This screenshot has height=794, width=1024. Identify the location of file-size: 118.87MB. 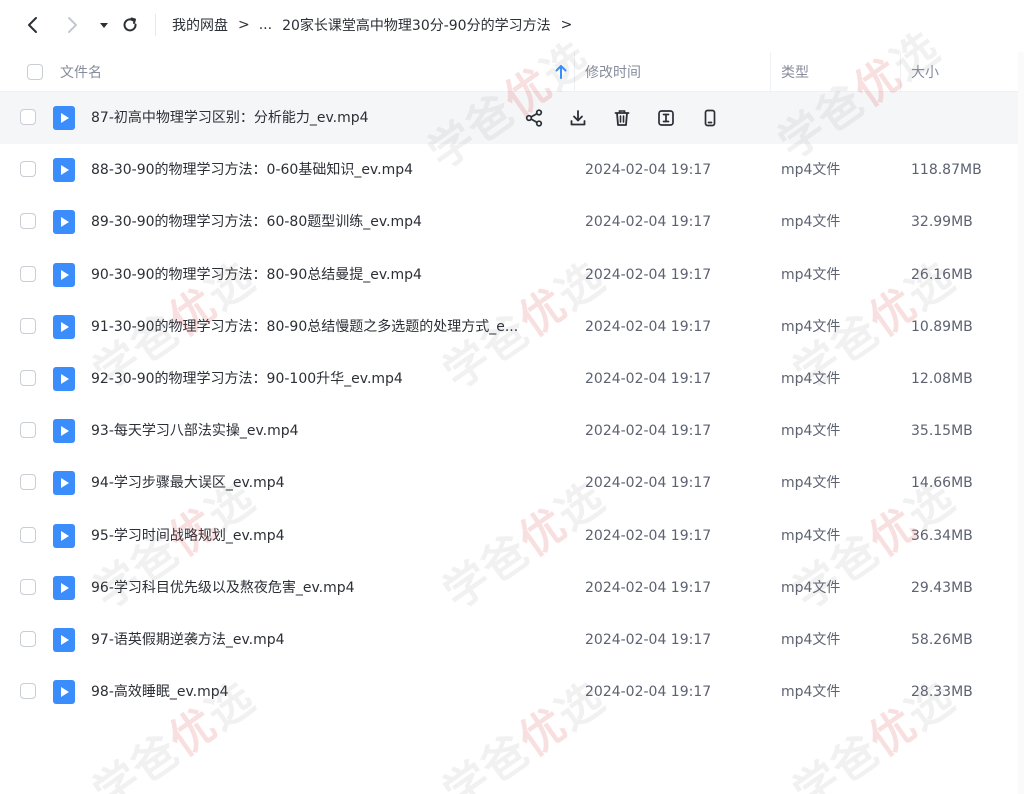
(946, 170).